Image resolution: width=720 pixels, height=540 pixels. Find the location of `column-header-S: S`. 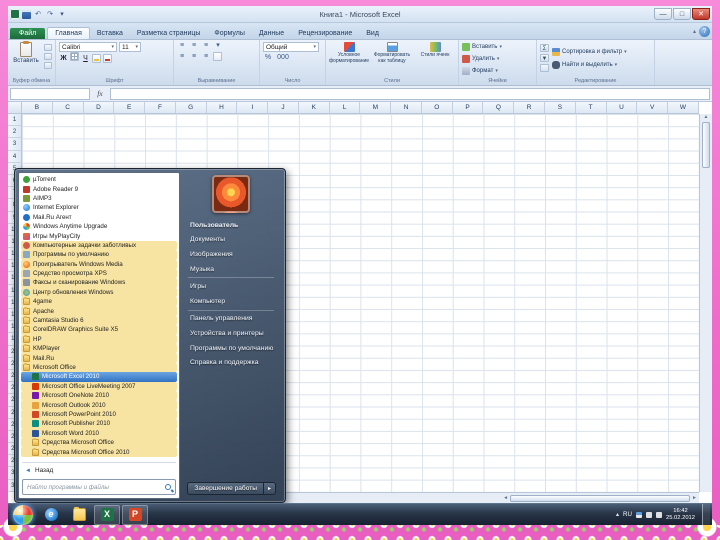

column-header-S: S is located at coordinates (560, 107).